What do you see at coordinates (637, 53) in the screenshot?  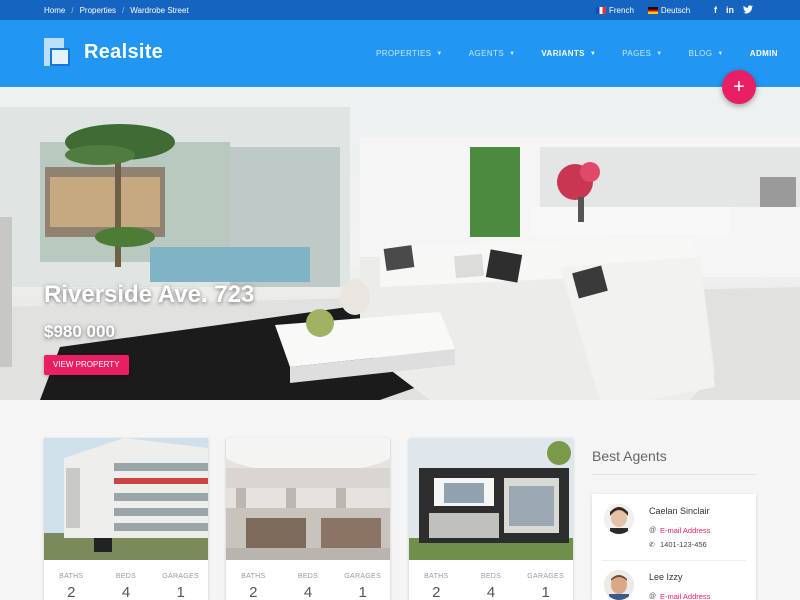 I see `nav-label: PAGES` at bounding box center [637, 53].